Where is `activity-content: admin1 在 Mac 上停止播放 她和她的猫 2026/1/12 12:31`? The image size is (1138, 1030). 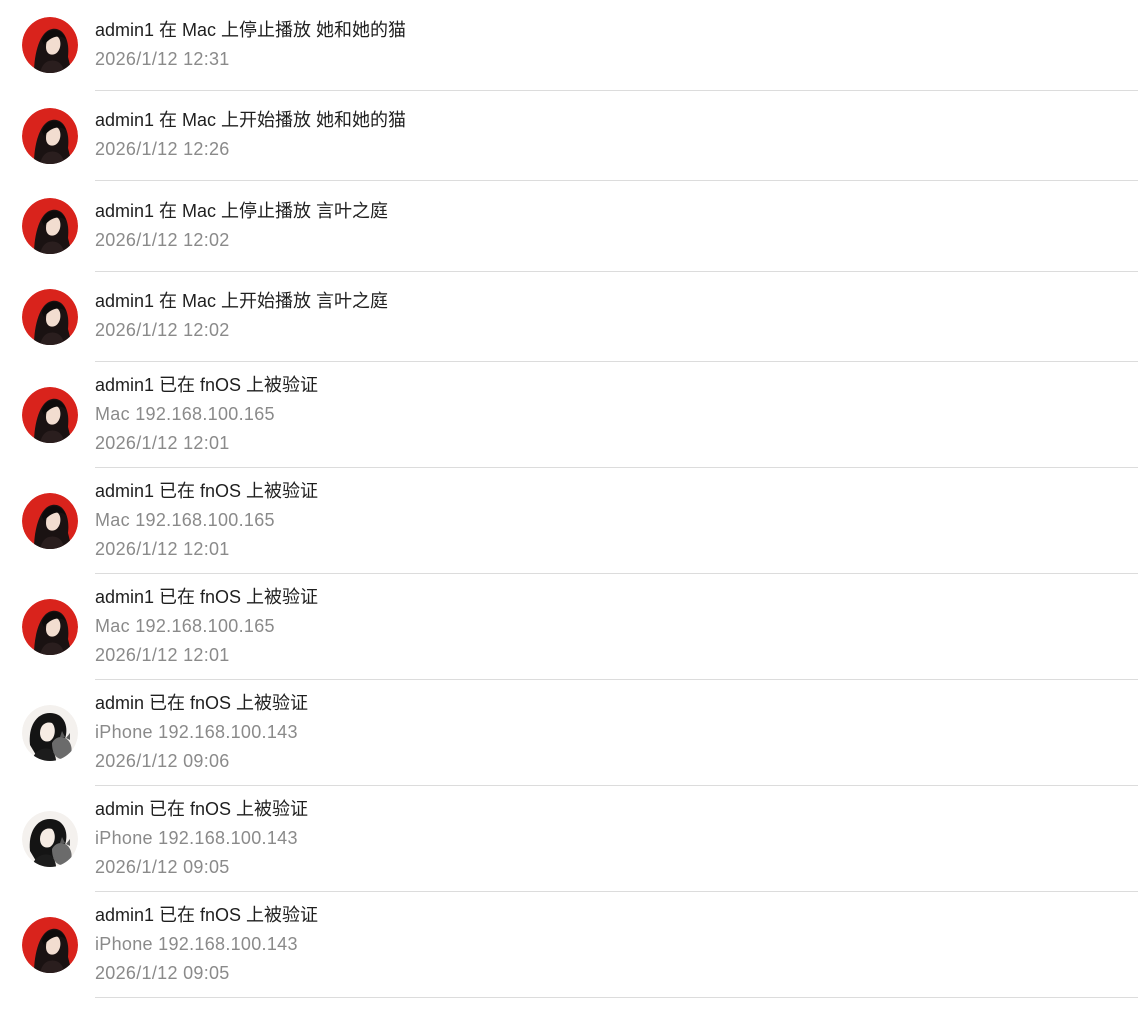
activity-content: admin1 在 Mac 上停止播放 她和她的猫 2026/1/12 12:31 is located at coordinates (616, 45).